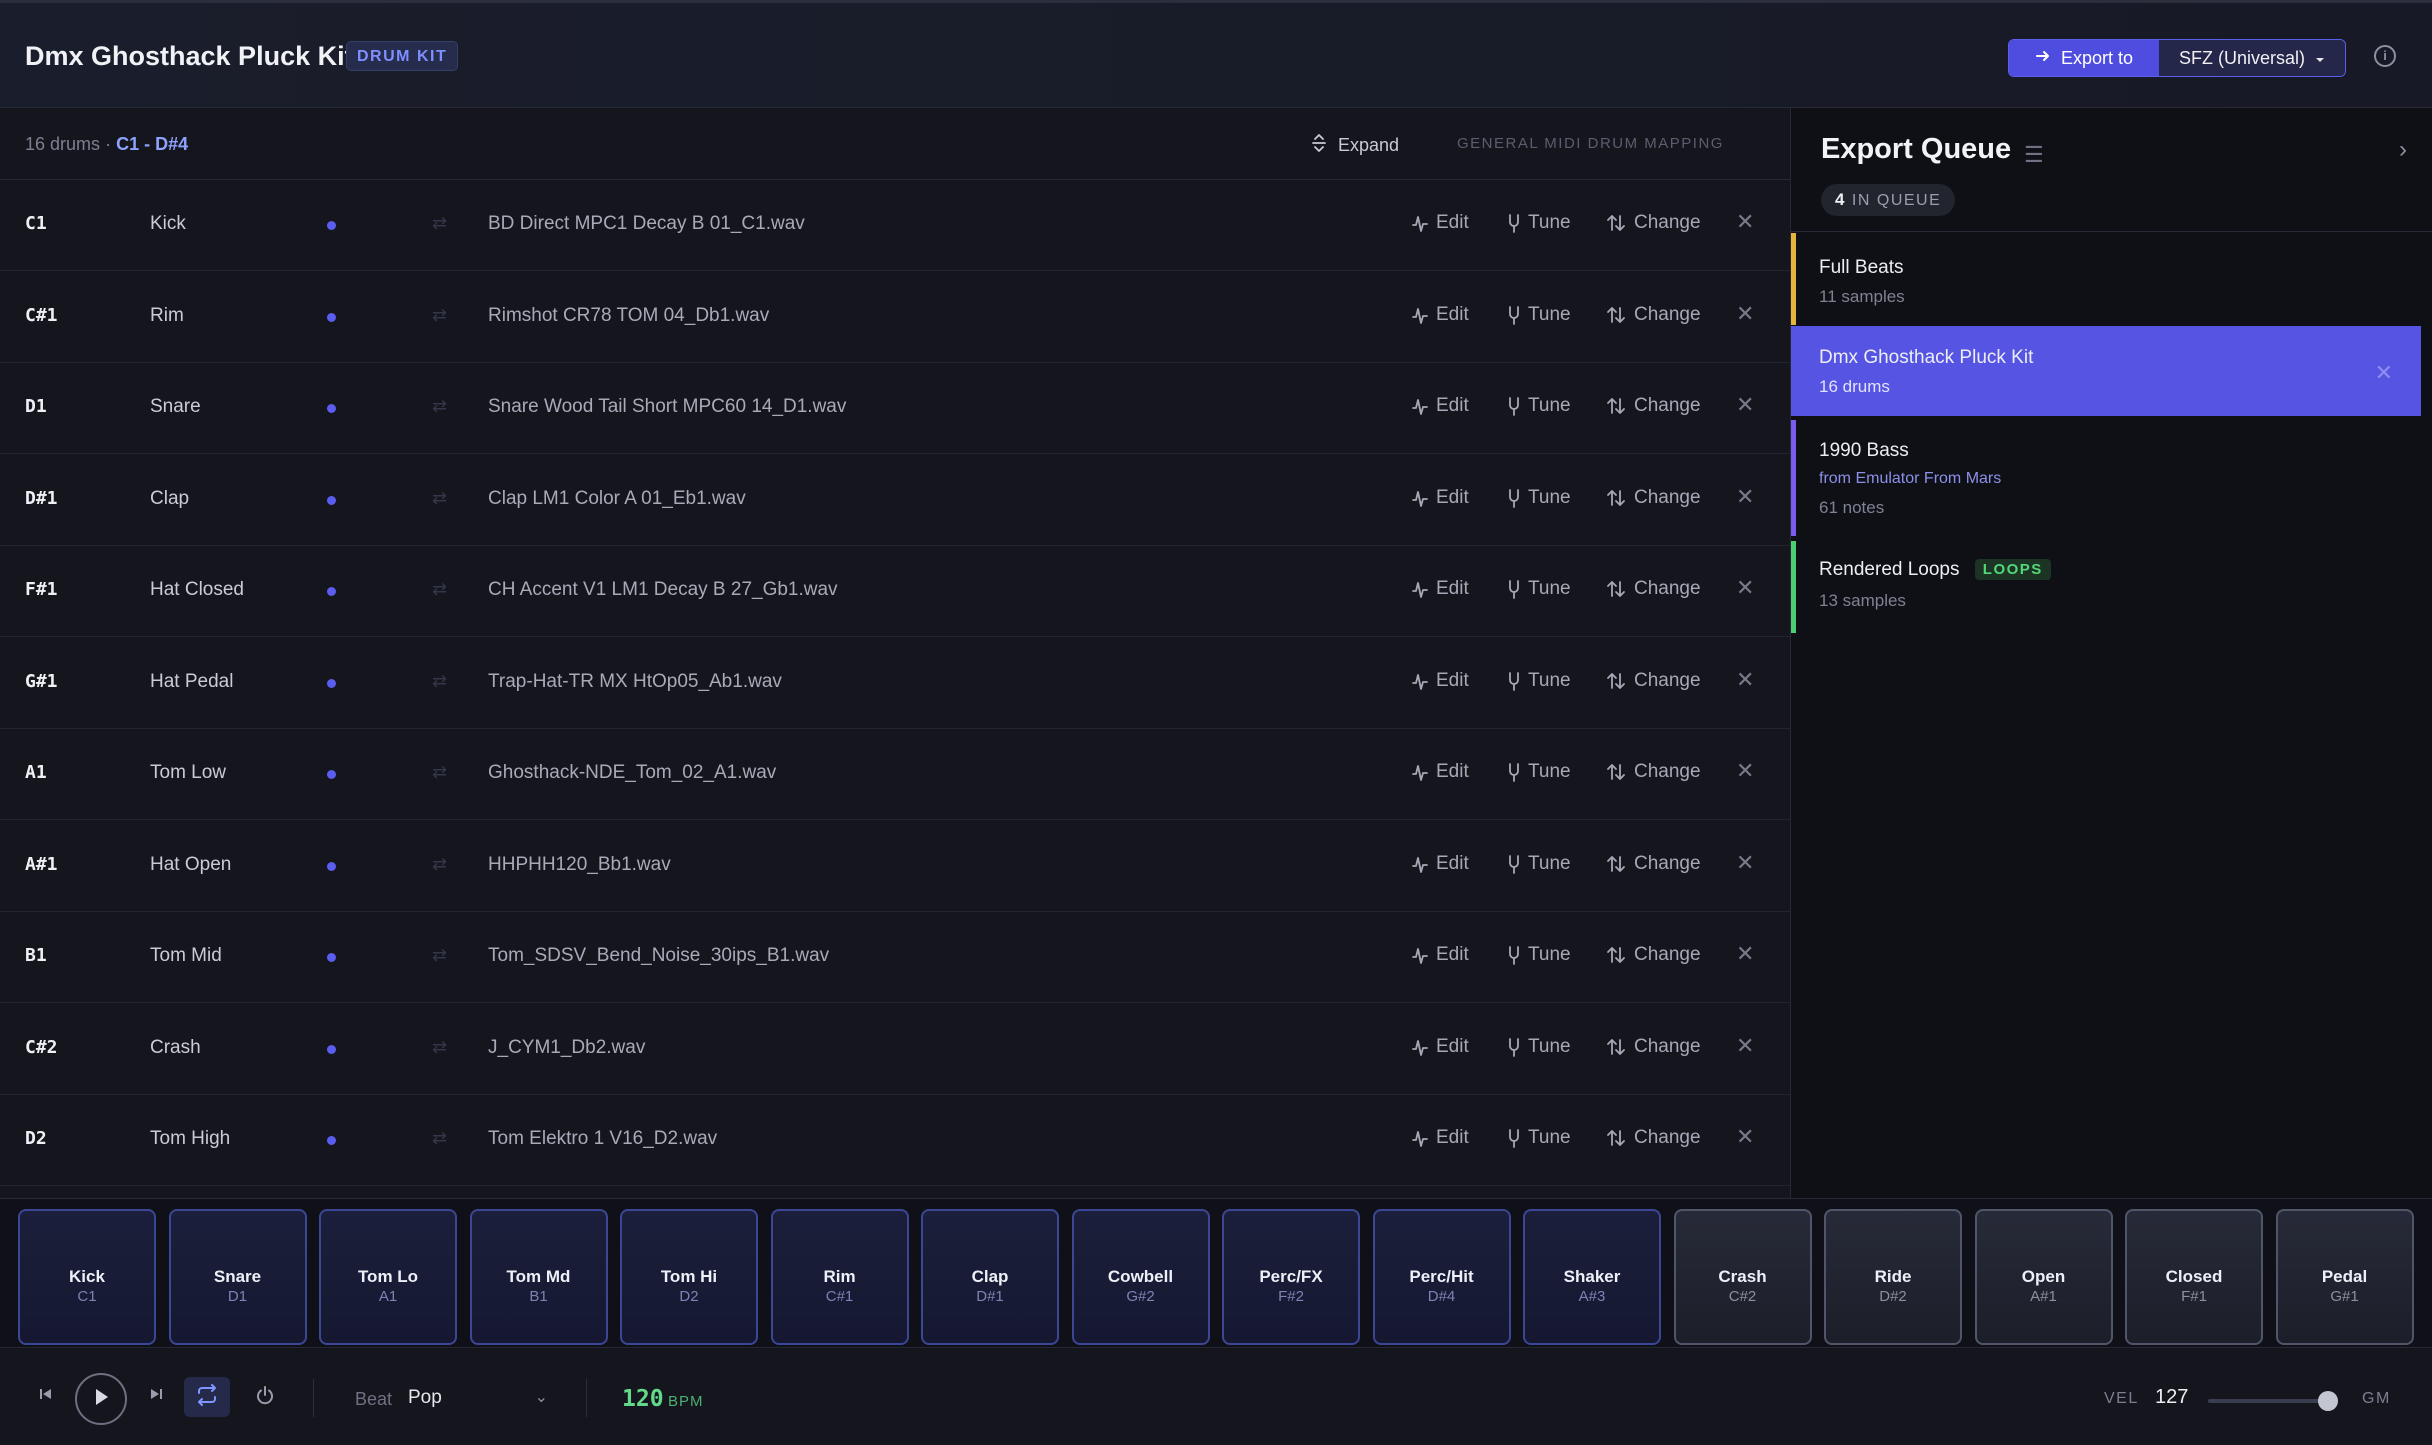 This screenshot has height=1445, width=2432. What do you see at coordinates (2106, 587) in the screenshot?
I see `queue-item-rendered-loops: Rendered Loops LOOPS 13 samples` at bounding box center [2106, 587].